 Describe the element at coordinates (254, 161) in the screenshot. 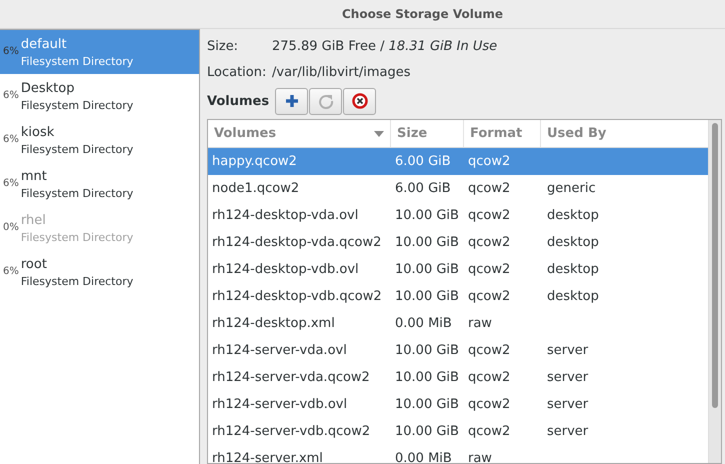

I see `table-cell-text: happy.qcow2` at that location.